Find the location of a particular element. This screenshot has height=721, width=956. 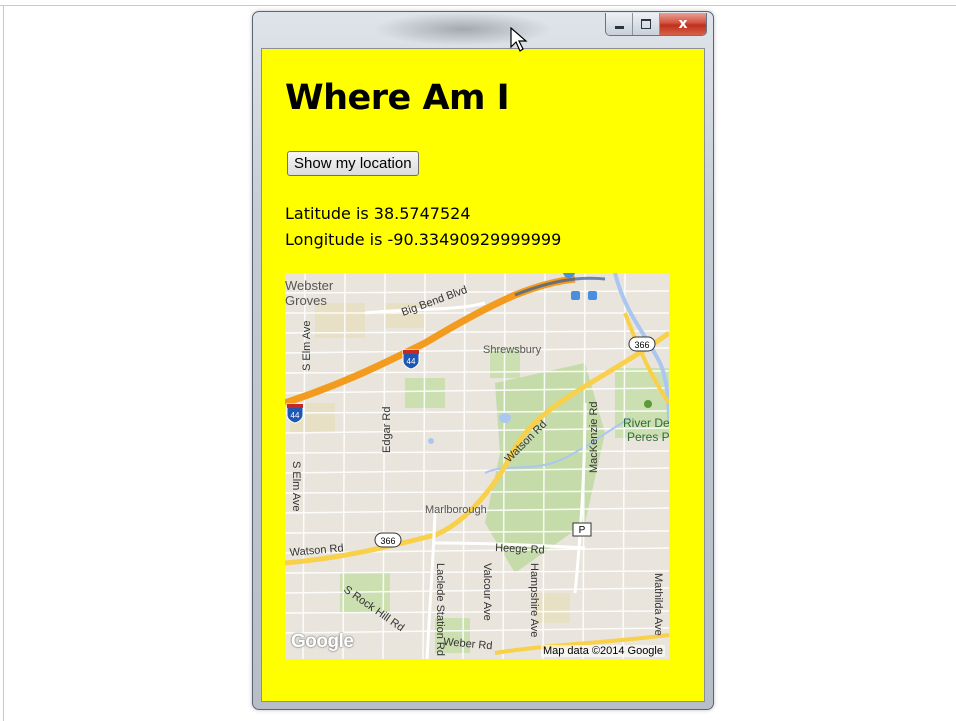

map-label-river-des-peres-2: Peres Pa is located at coordinates (648, 437).